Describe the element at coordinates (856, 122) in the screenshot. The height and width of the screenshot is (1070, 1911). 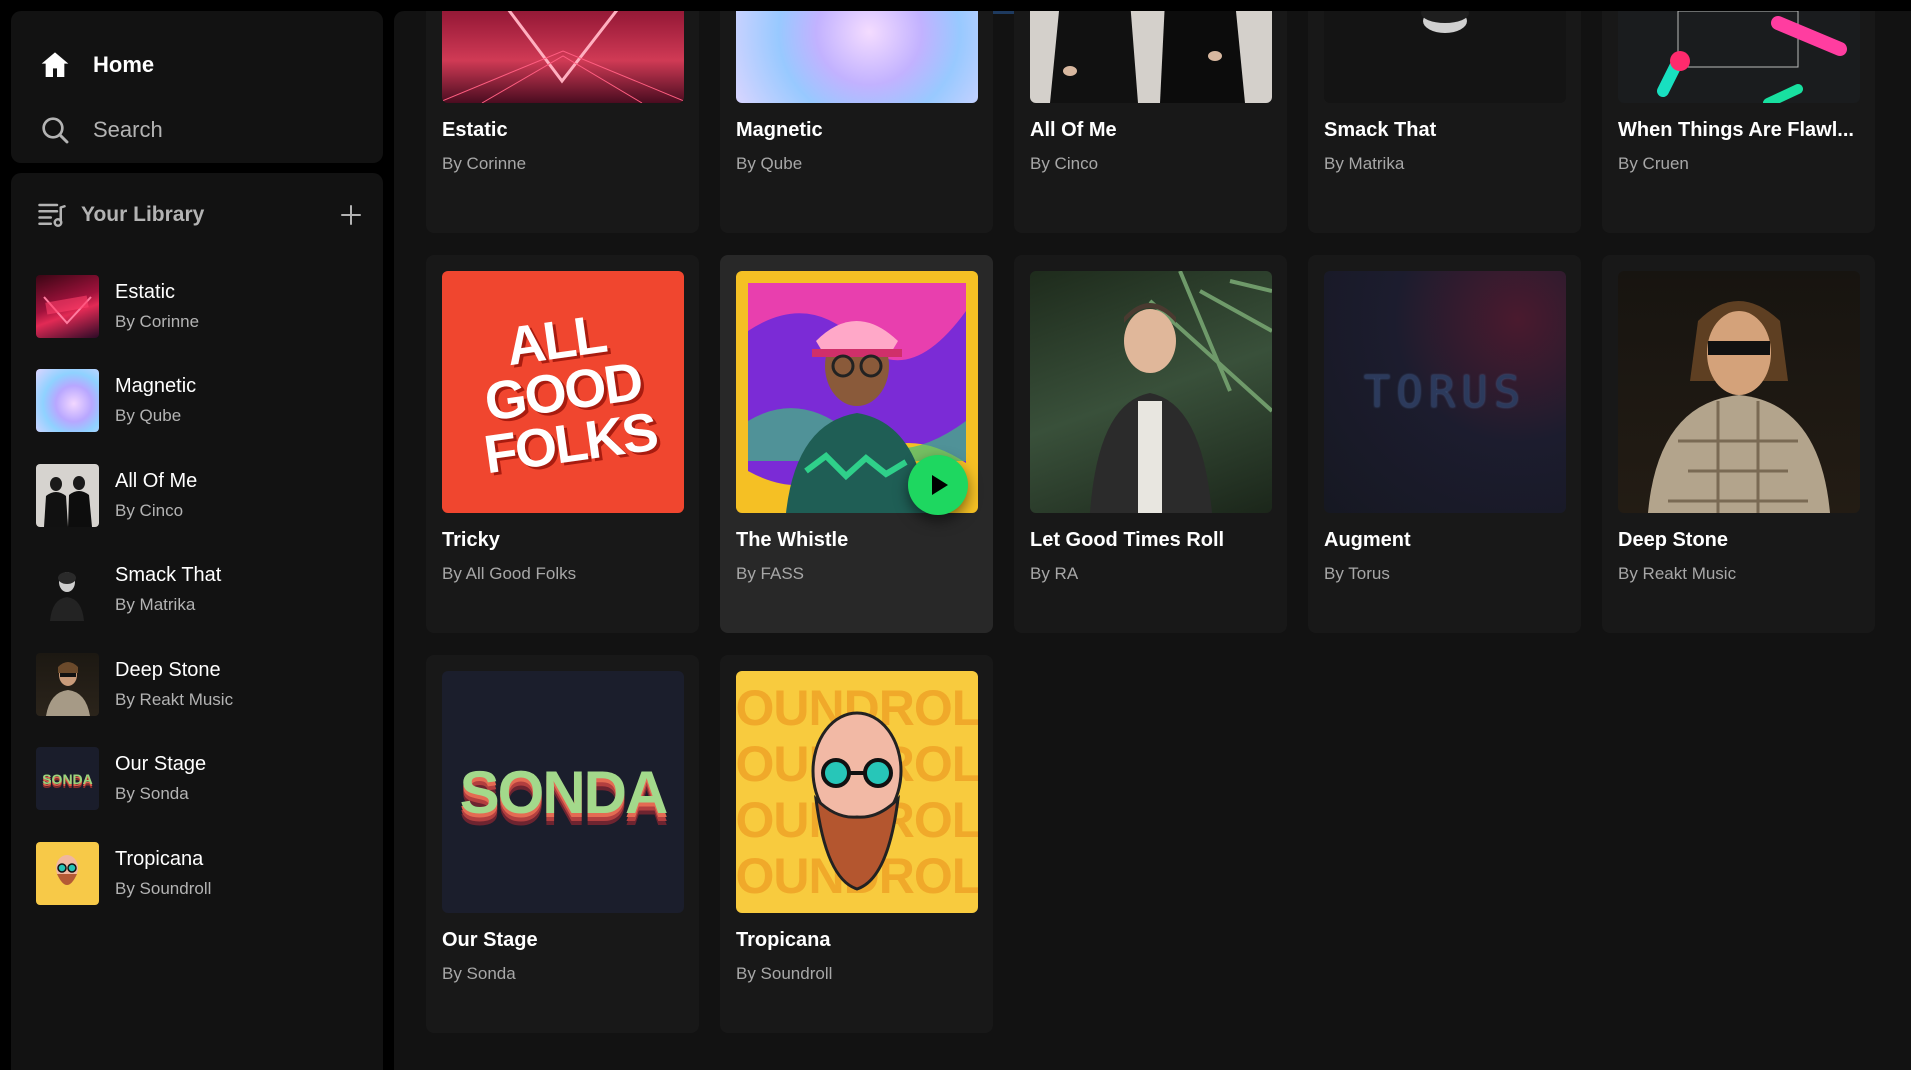
I see `album-card: Magnetic By Qube` at that location.